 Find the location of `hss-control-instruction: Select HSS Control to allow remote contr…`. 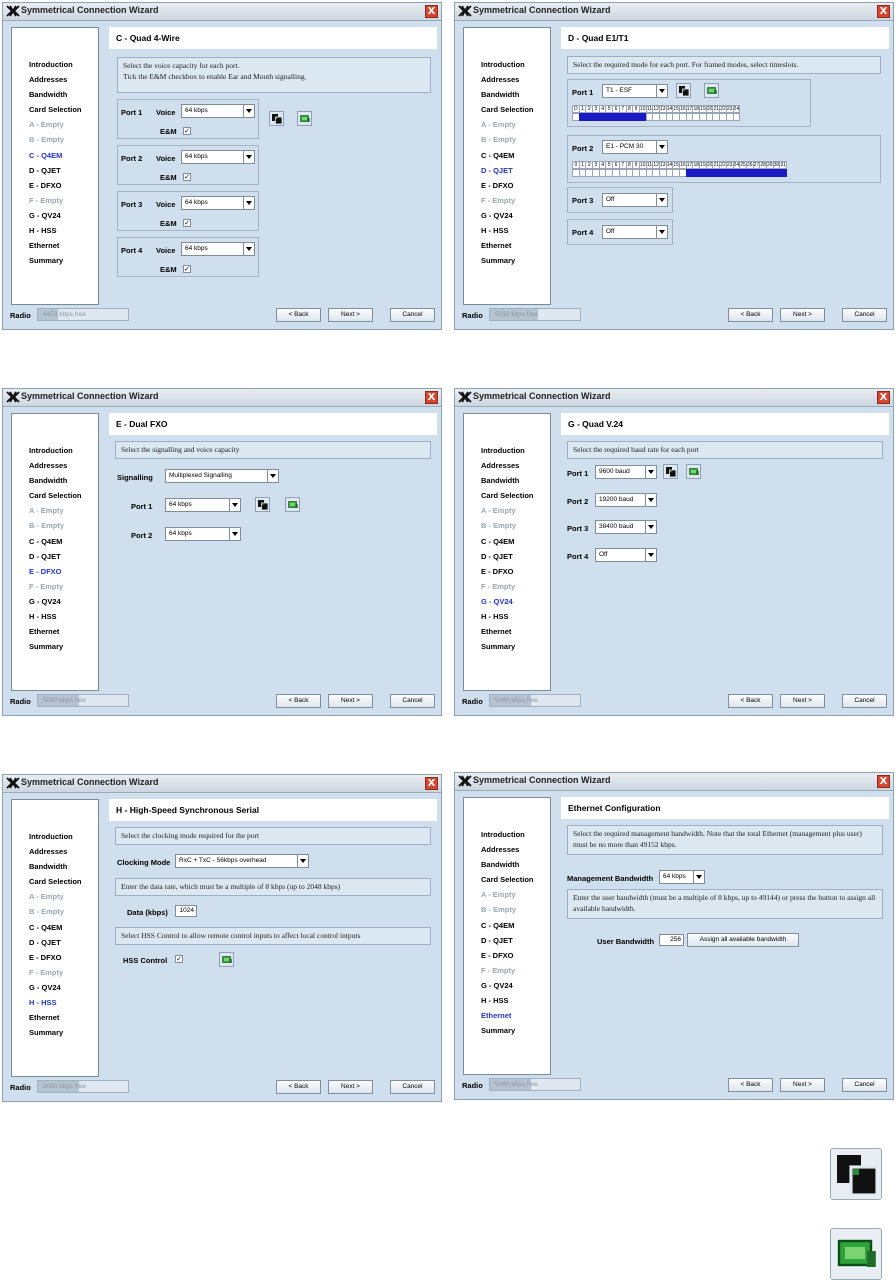

hss-control-instruction: Select HSS Control to allow remote contr… is located at coordinates (273, 936).